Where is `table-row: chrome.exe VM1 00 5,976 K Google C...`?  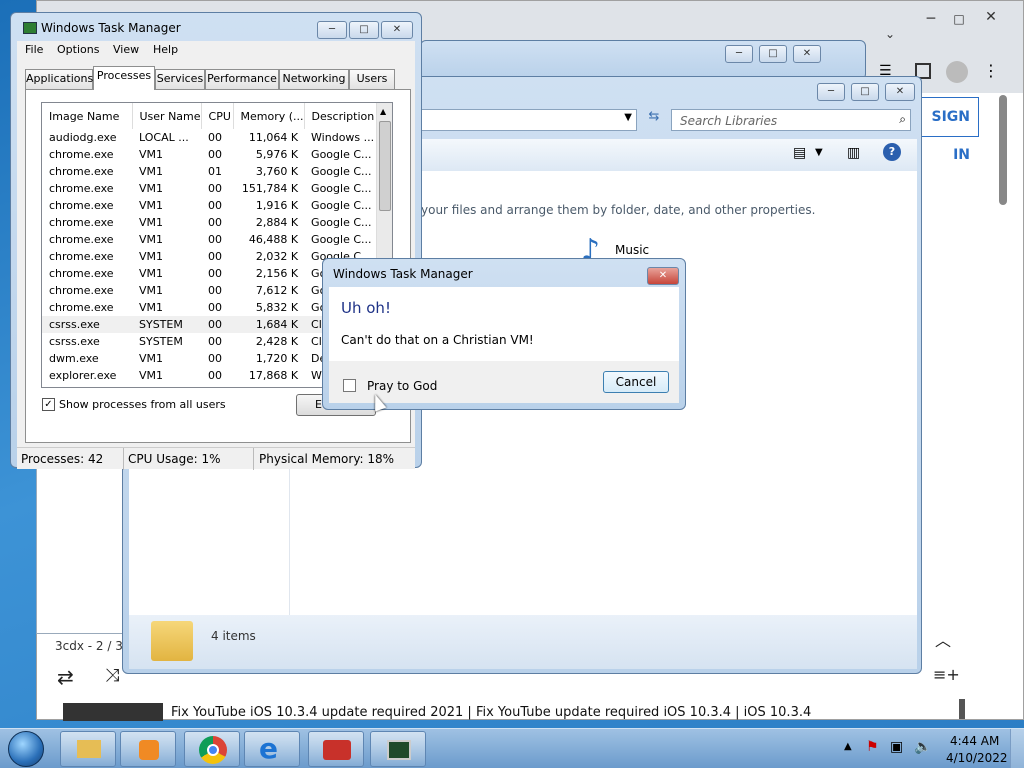 table-row: chrome.exe VM1 00 5,976 K Google C... is located at coordinates (210, 154).